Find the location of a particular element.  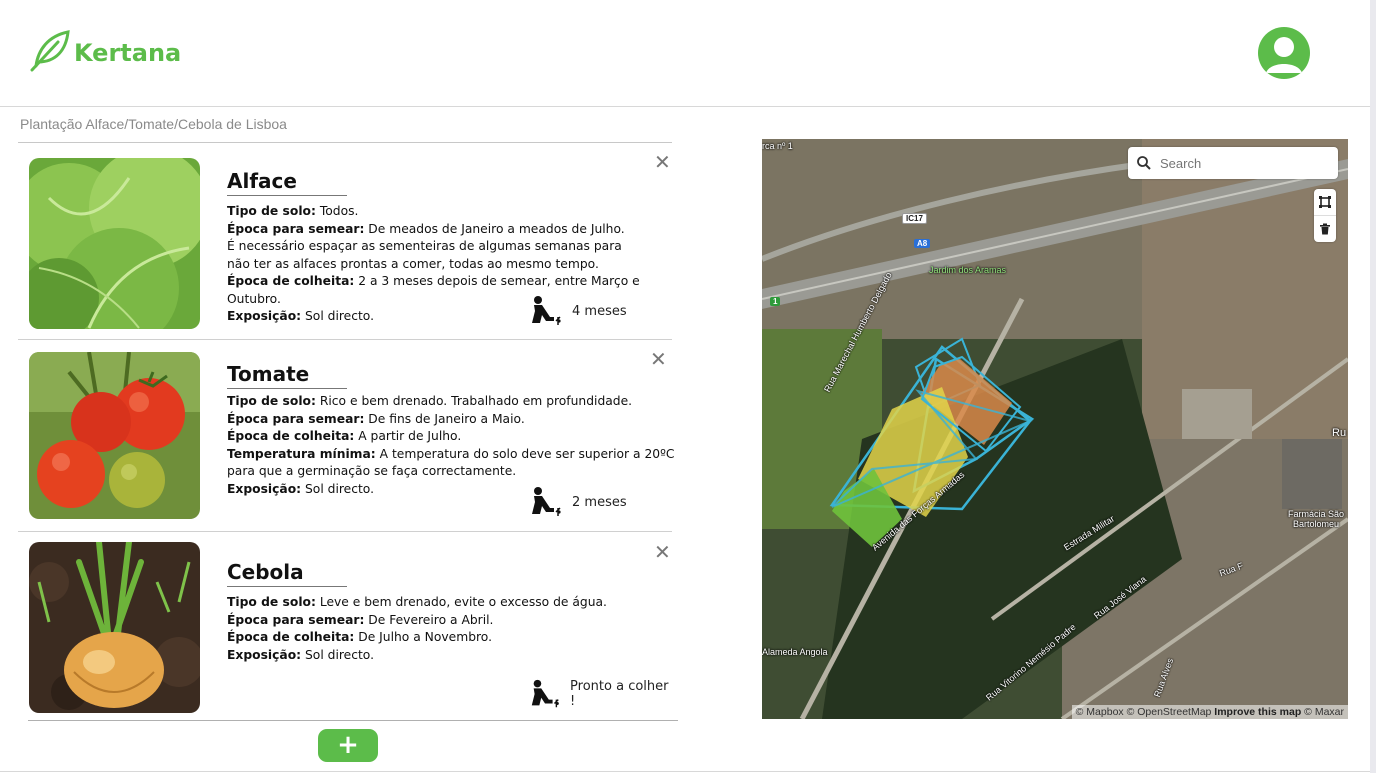

map-search is located at coordinates (1233, 163).